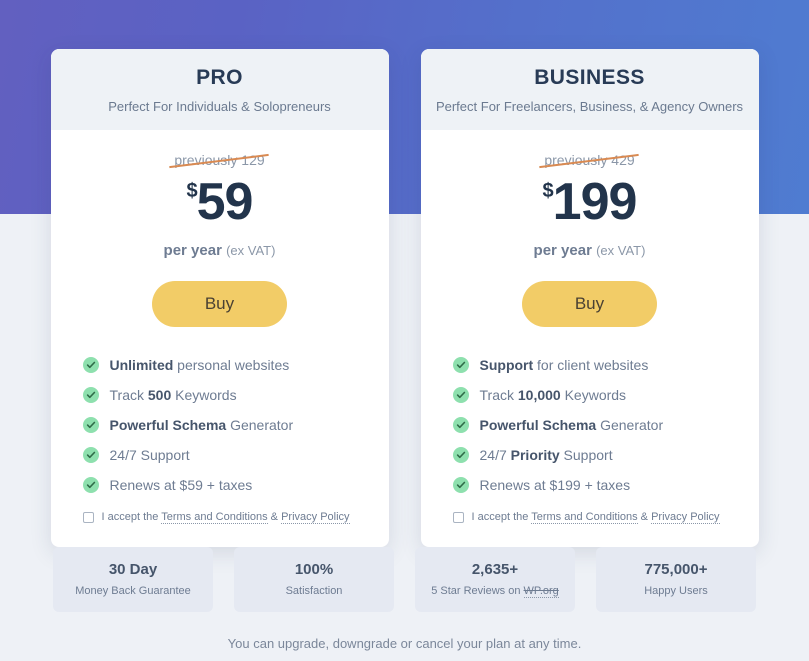 This screenshot has width=809, height=661. I want to click on feature-text: Track 10,000 Keywords, so click(553, 395).